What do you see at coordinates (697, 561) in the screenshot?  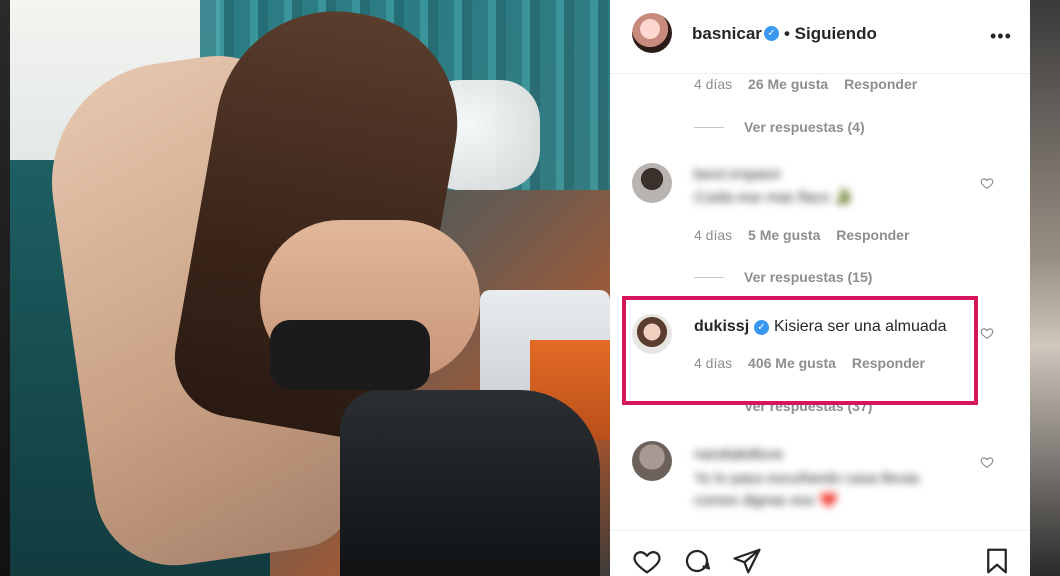 I see `comment-icon` at bounding box center [697, 561].